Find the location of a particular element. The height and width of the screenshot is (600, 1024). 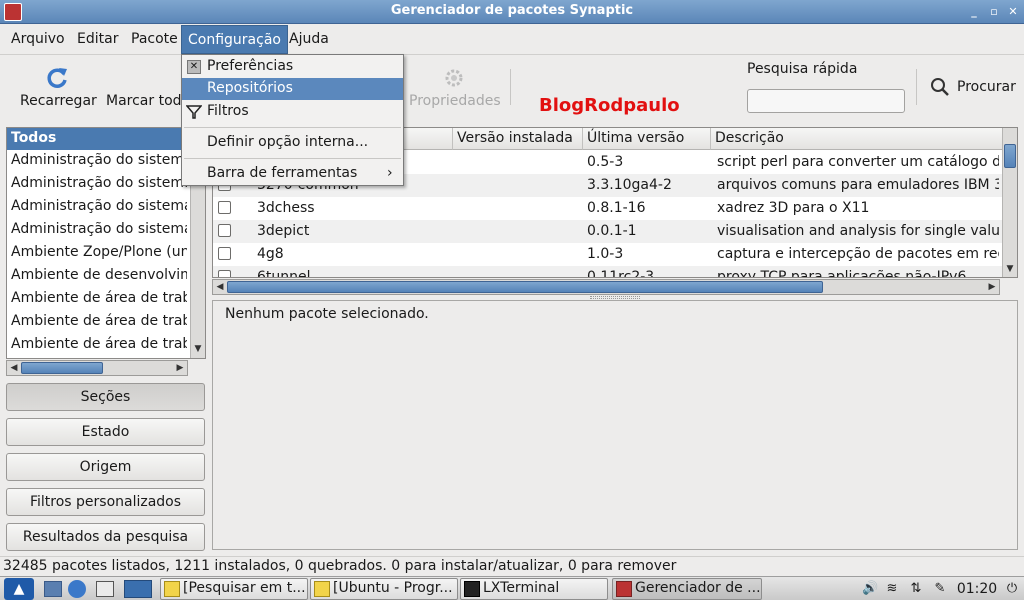

network-icon: ⇅ is located at coordinates (916, 589).